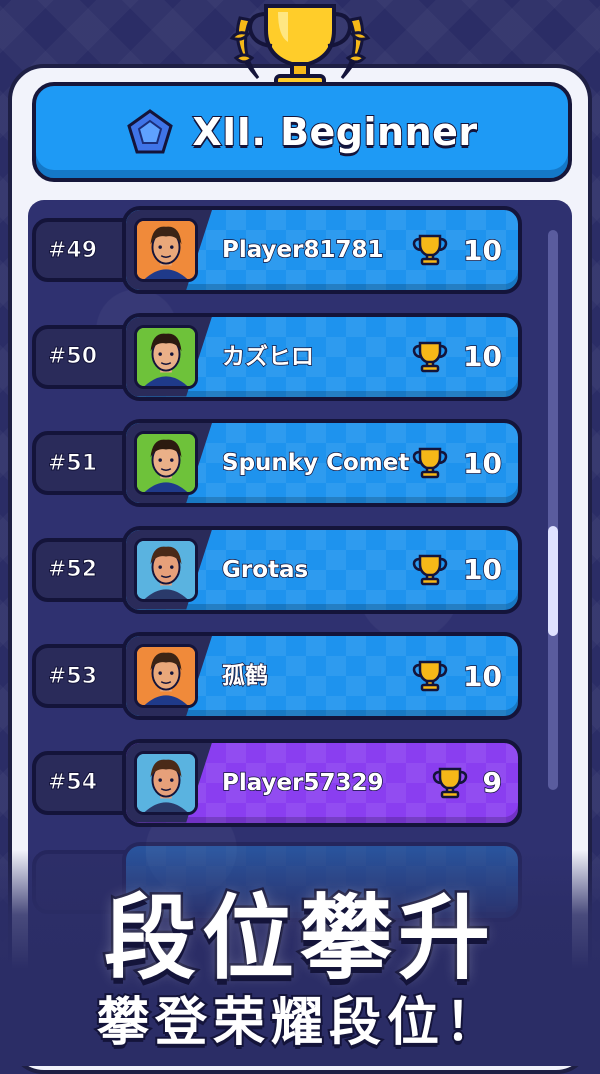 The width and height of the screenshot is (600, 1074). Describe the element at coordinates (322, 569) in the screenshot. I see `player-card: Grotas 10` at that location.